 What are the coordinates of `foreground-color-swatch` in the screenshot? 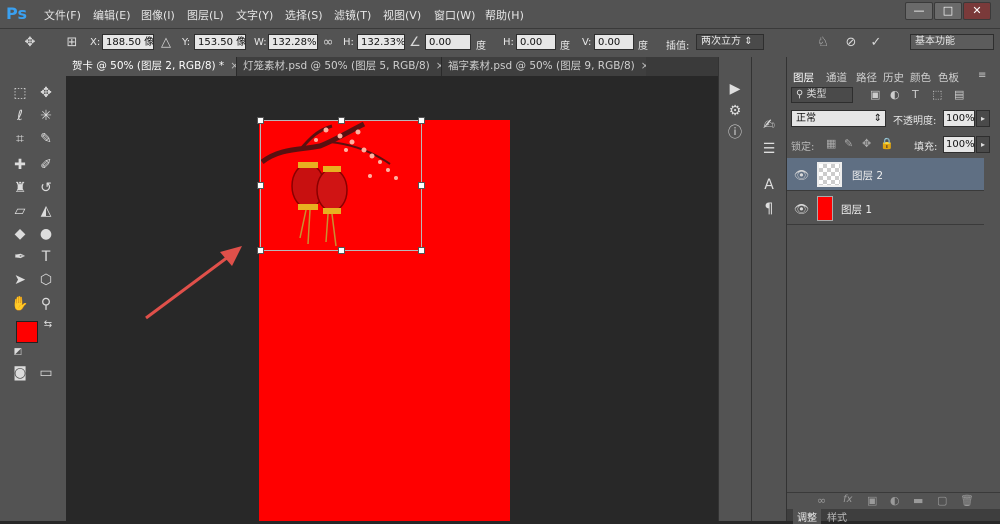 It's located at (27, 332).